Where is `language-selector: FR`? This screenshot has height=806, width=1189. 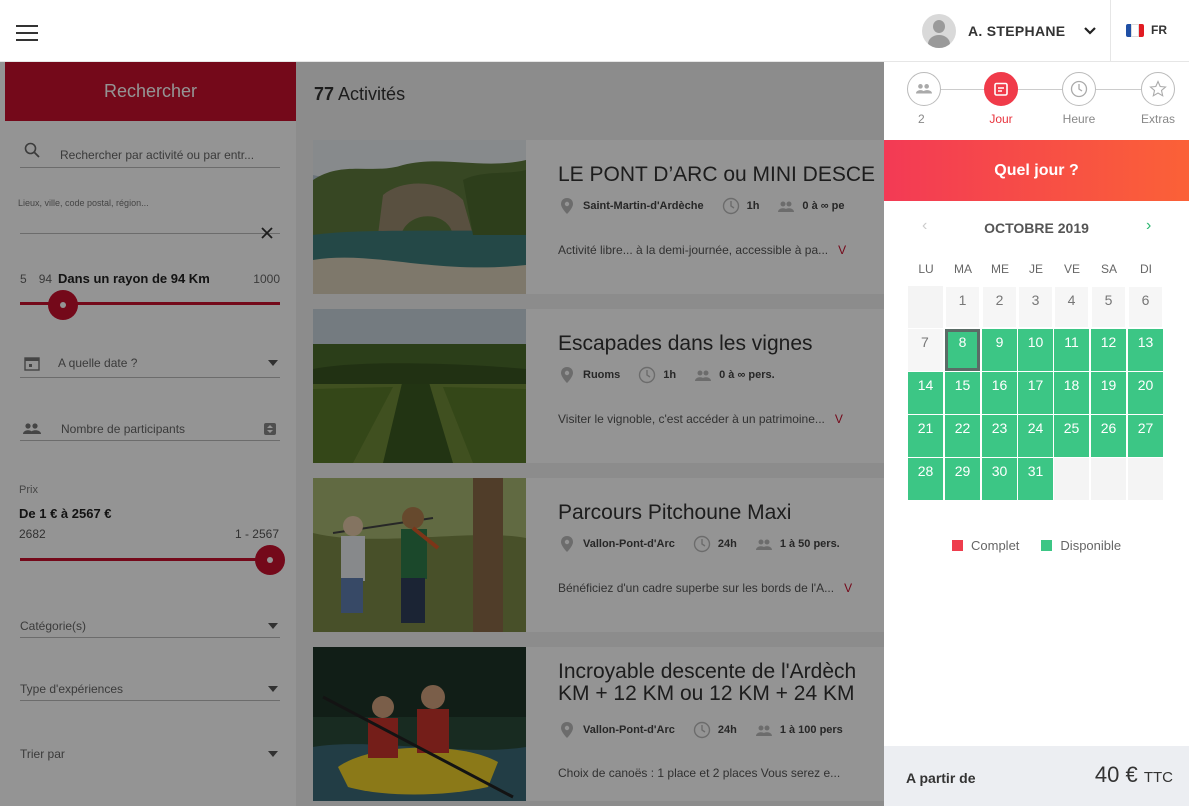
language-selector: FR is located at coordinates (1146, 30).